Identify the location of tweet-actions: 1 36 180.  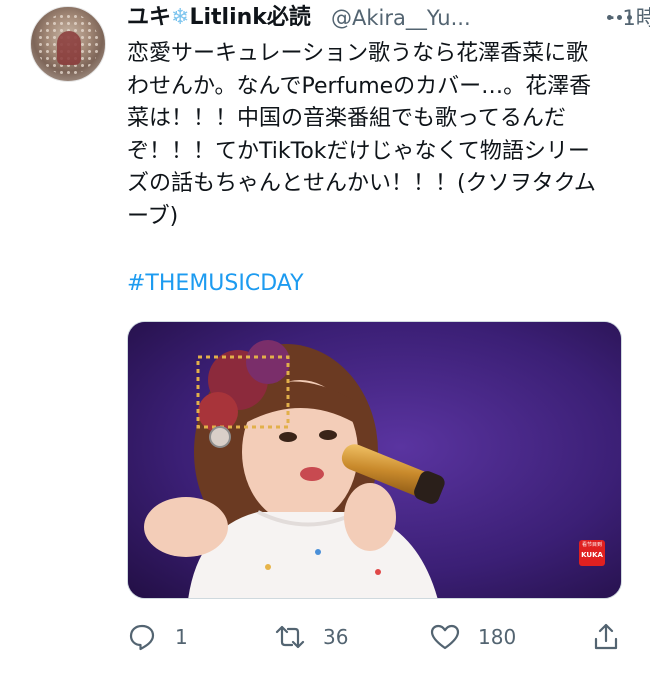
(374, 637).